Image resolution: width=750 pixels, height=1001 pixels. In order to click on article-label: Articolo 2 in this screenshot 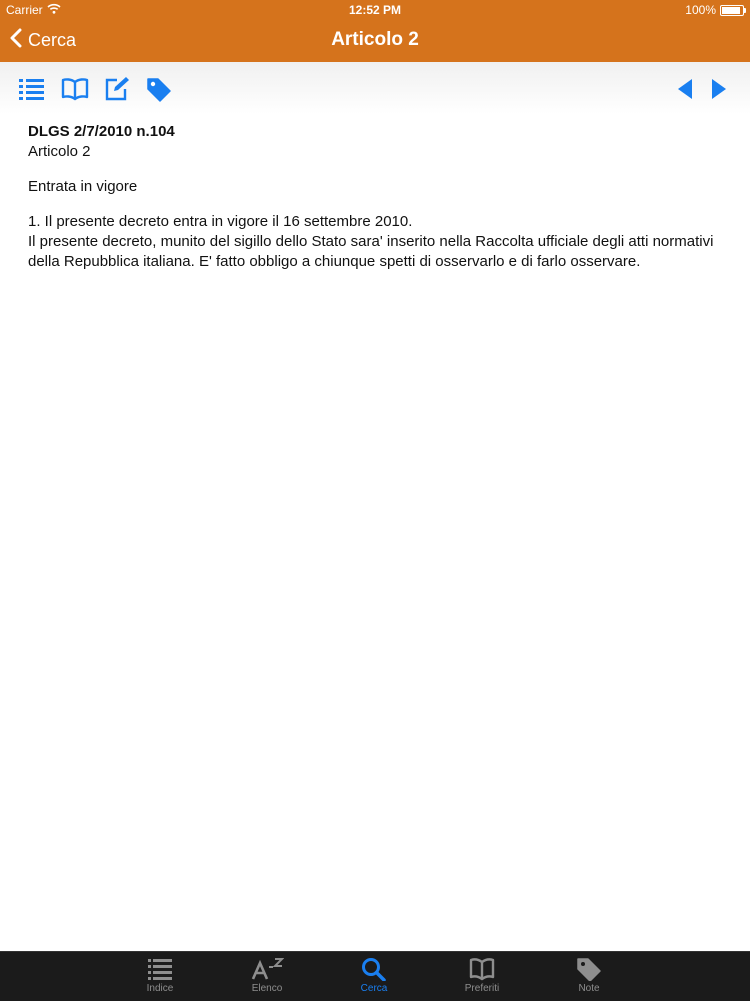, I will do `click(59, 151)`.